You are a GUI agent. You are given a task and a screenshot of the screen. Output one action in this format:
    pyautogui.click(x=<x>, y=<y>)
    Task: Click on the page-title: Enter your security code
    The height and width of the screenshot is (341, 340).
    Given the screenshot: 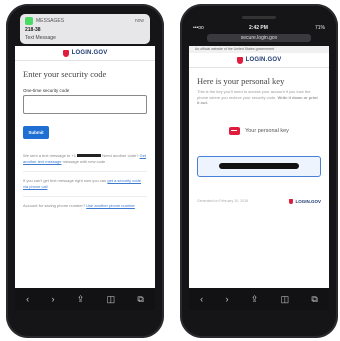 What is the action you would take?
    pyautogui.click(x=65, y=74)
    